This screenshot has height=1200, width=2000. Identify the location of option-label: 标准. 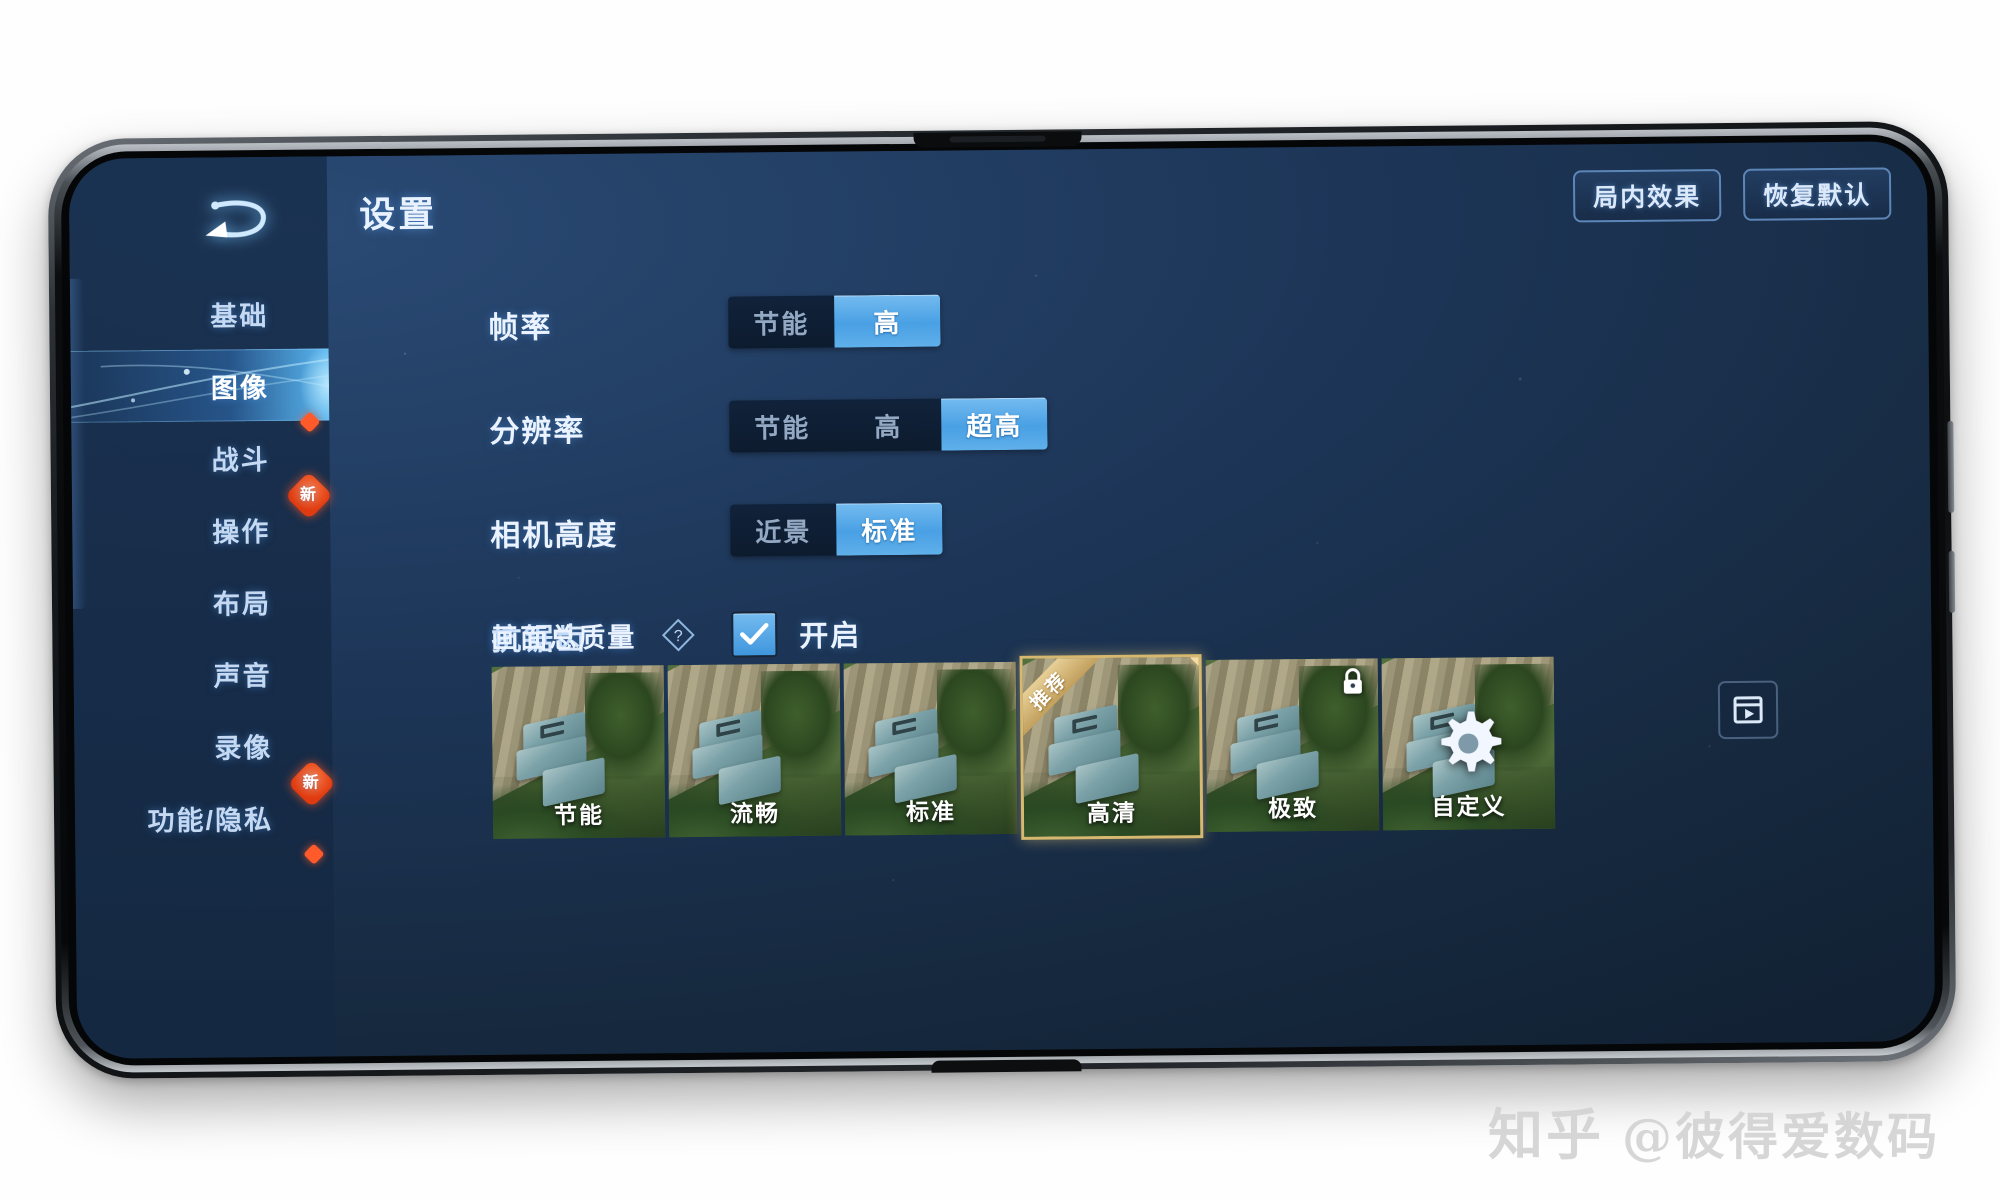
(889, 530).